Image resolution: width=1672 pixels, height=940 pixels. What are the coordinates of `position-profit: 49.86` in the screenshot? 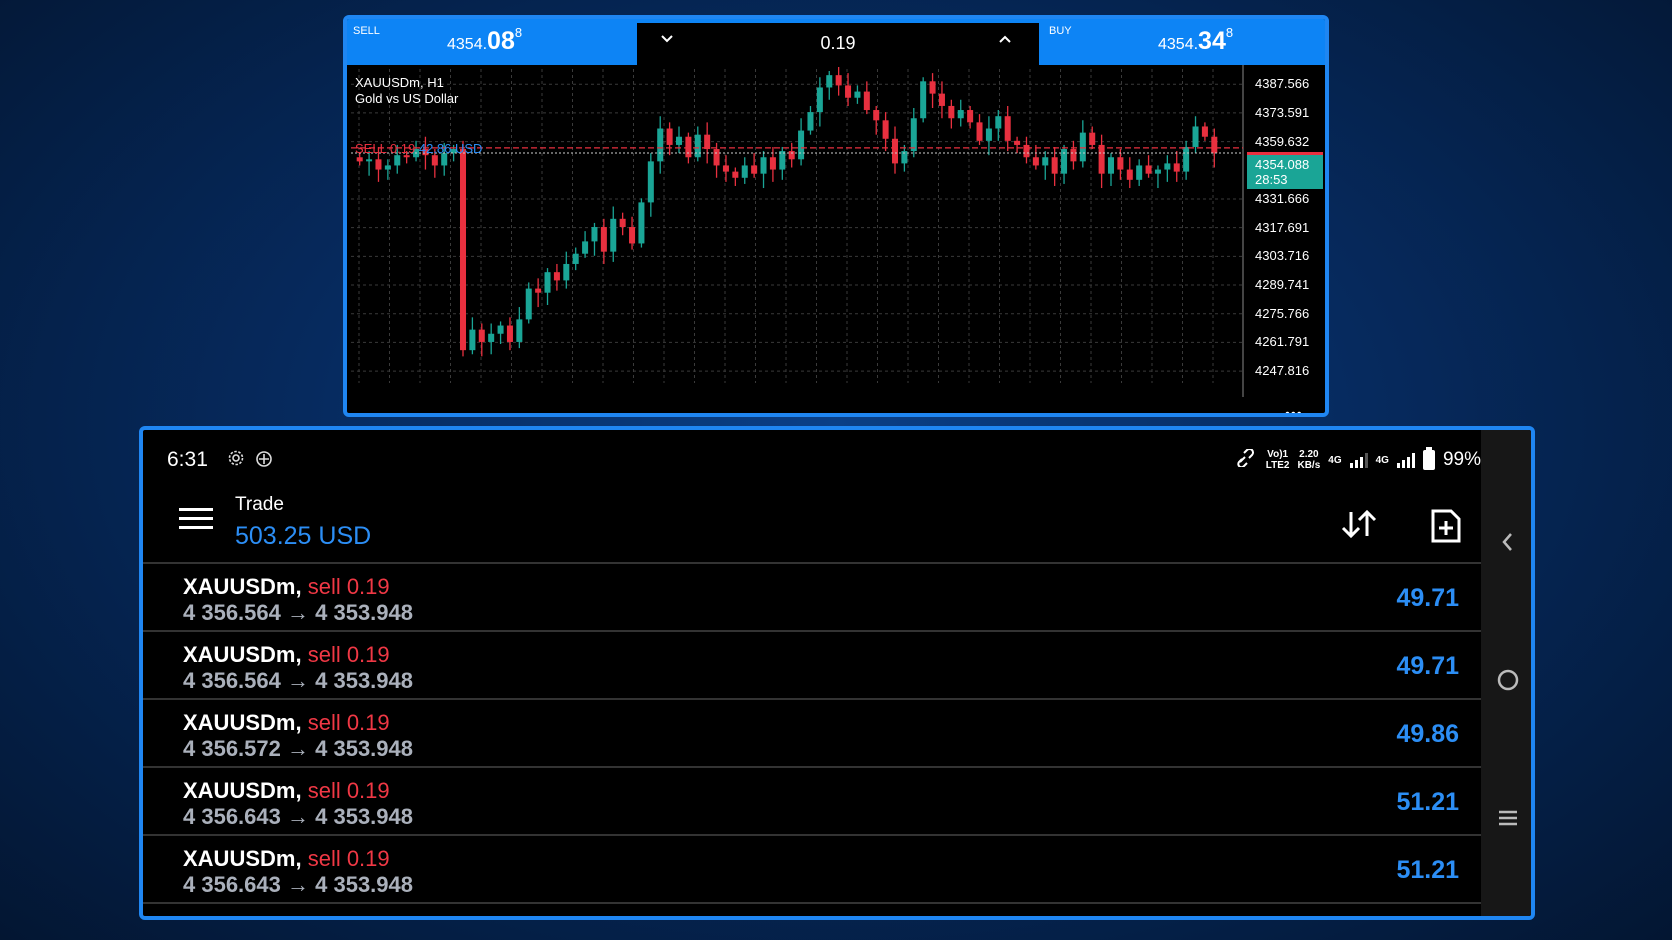 It's located at (1427, 734).